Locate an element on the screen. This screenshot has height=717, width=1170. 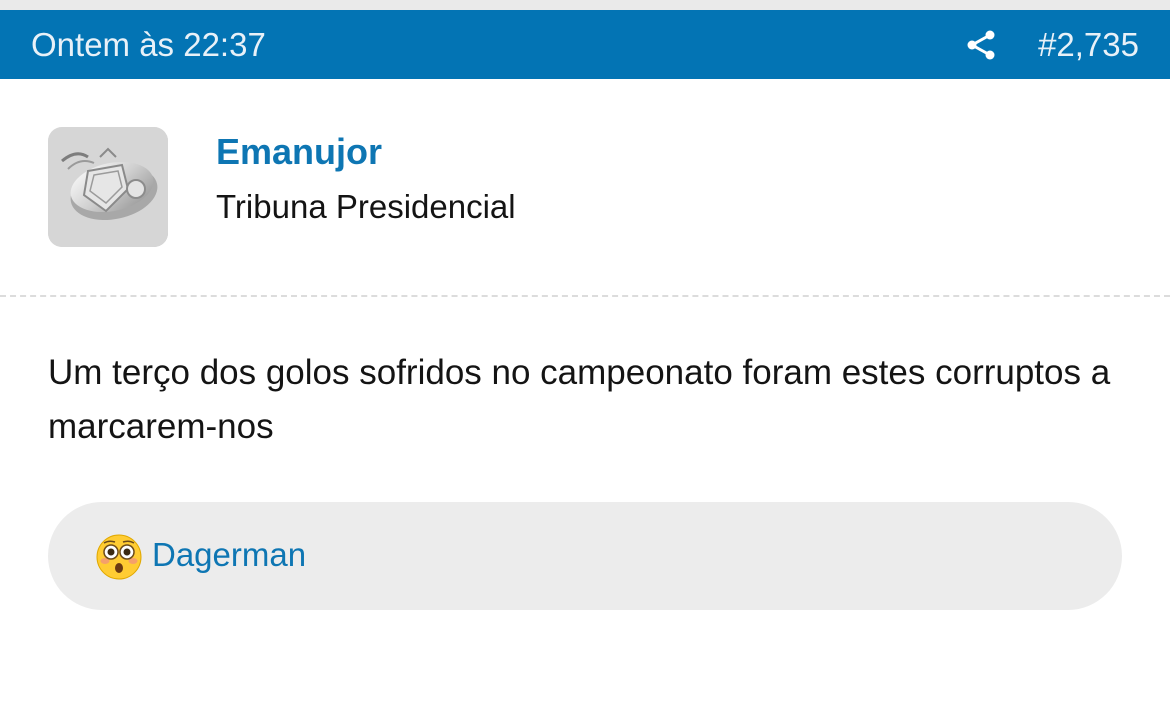
reactions-bar: Dagerman is located at coordinates (585, 556).